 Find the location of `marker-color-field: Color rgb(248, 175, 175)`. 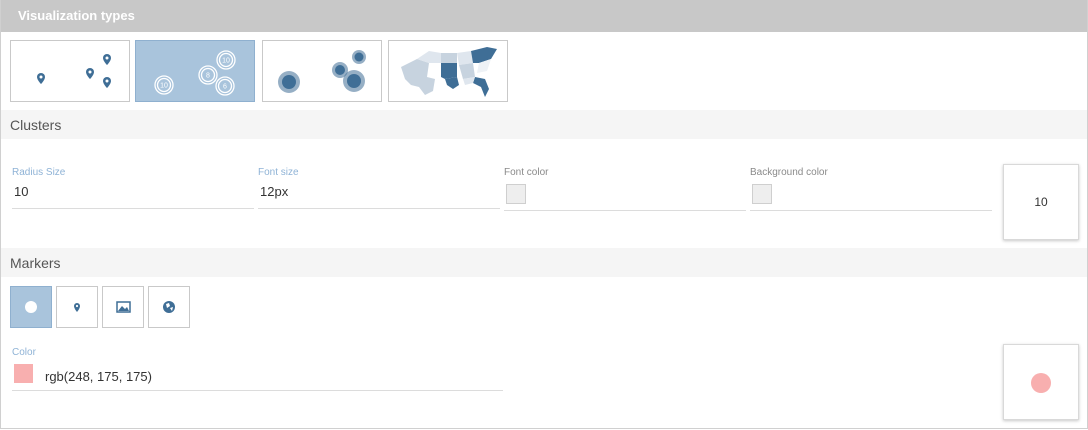

marker-color-field: Color rgb(248, 175, 175) is located at coordinates (257, 369).